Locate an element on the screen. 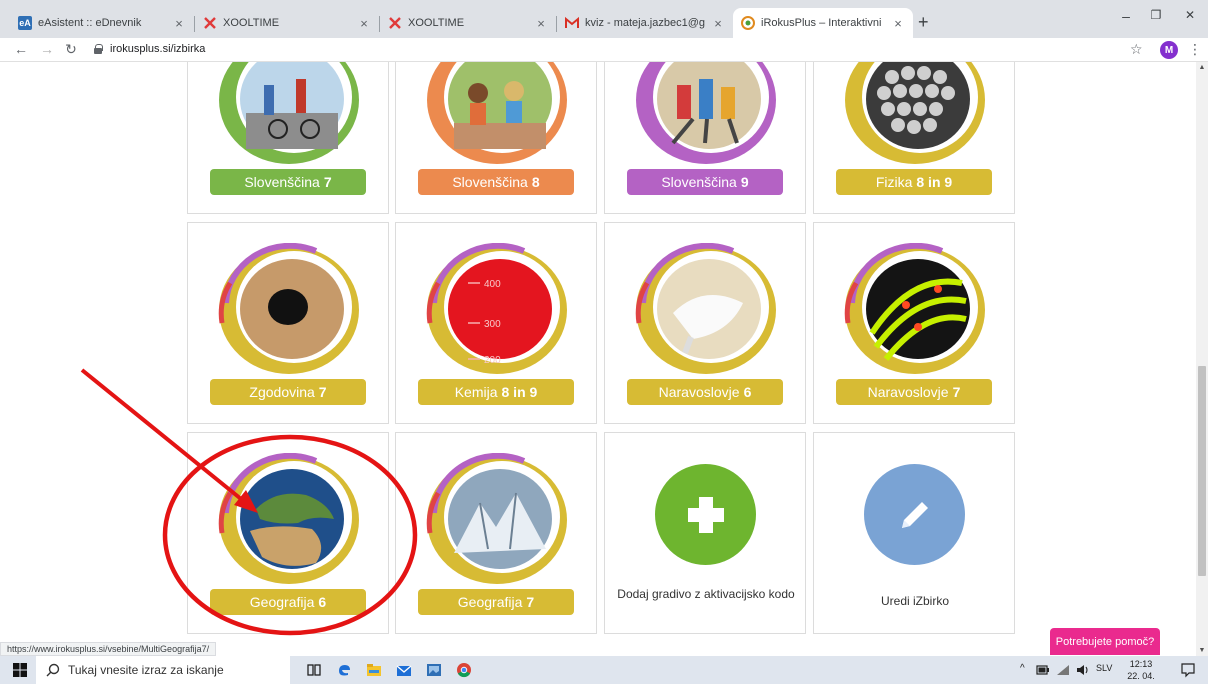  minimize-button: – is located at coordinates (1126, 16).